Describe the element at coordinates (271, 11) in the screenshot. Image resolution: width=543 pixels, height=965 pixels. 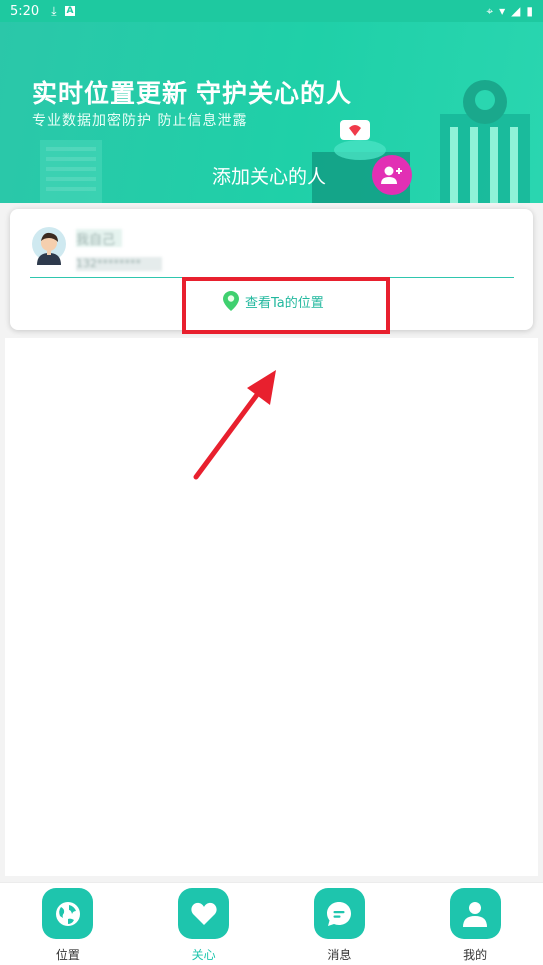
I see `status-bar: 5:20 ⤓ A ⌖ ▾ ◢ ▮` at that location.